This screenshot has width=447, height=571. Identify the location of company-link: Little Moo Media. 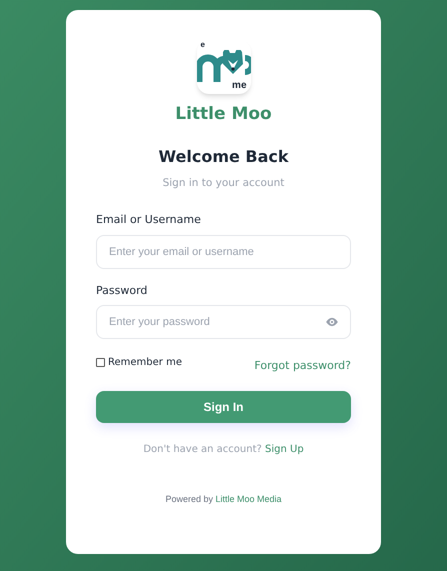
(249, 499).